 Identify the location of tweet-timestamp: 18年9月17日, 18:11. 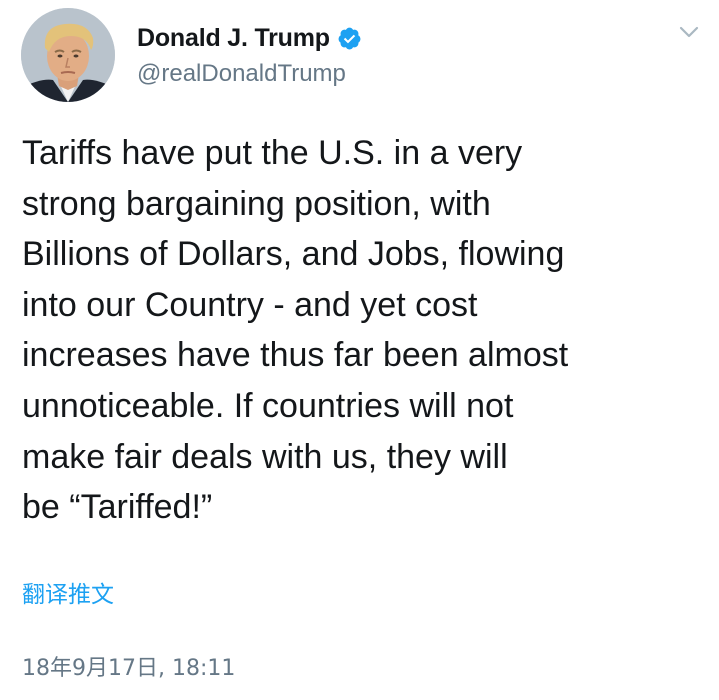
(128, 666).